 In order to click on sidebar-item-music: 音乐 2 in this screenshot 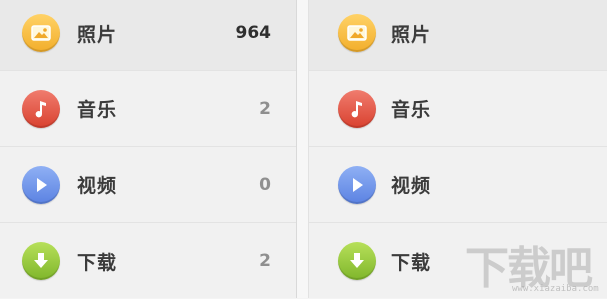, I will do `click(148, 109)`.